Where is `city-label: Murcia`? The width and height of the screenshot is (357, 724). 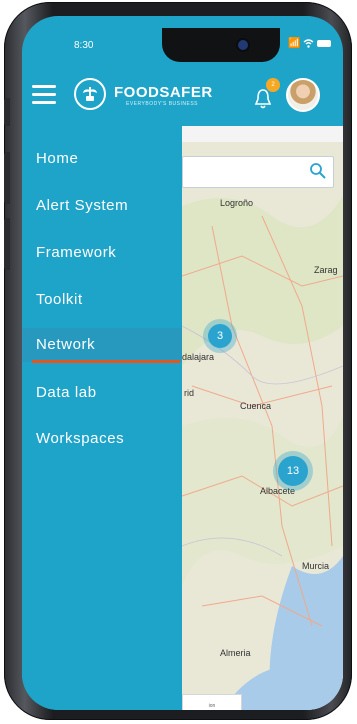
city-label: Murcia is located at coordinates (316, 566).